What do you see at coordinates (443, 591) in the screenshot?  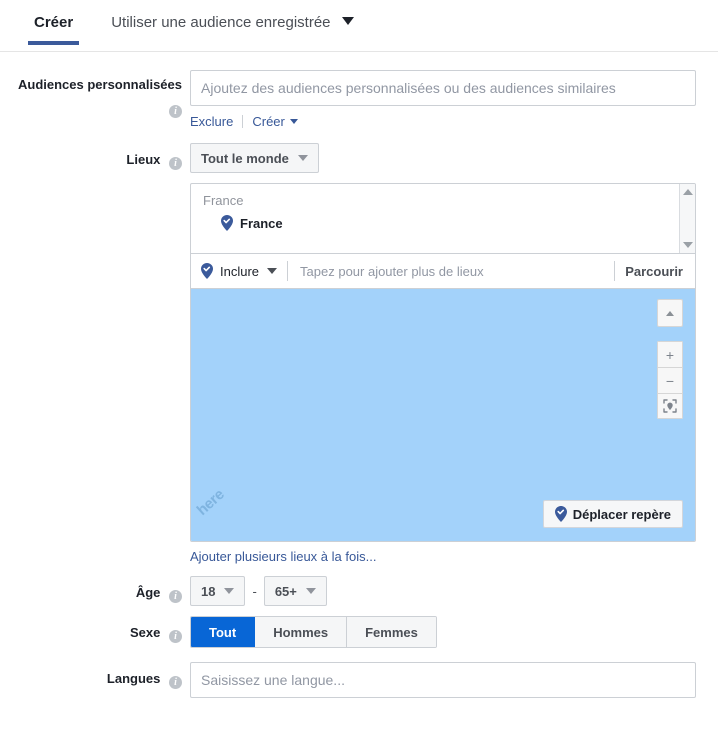 I see `age-range-controls: 18 - 65+` at bounding box center [443, 591].